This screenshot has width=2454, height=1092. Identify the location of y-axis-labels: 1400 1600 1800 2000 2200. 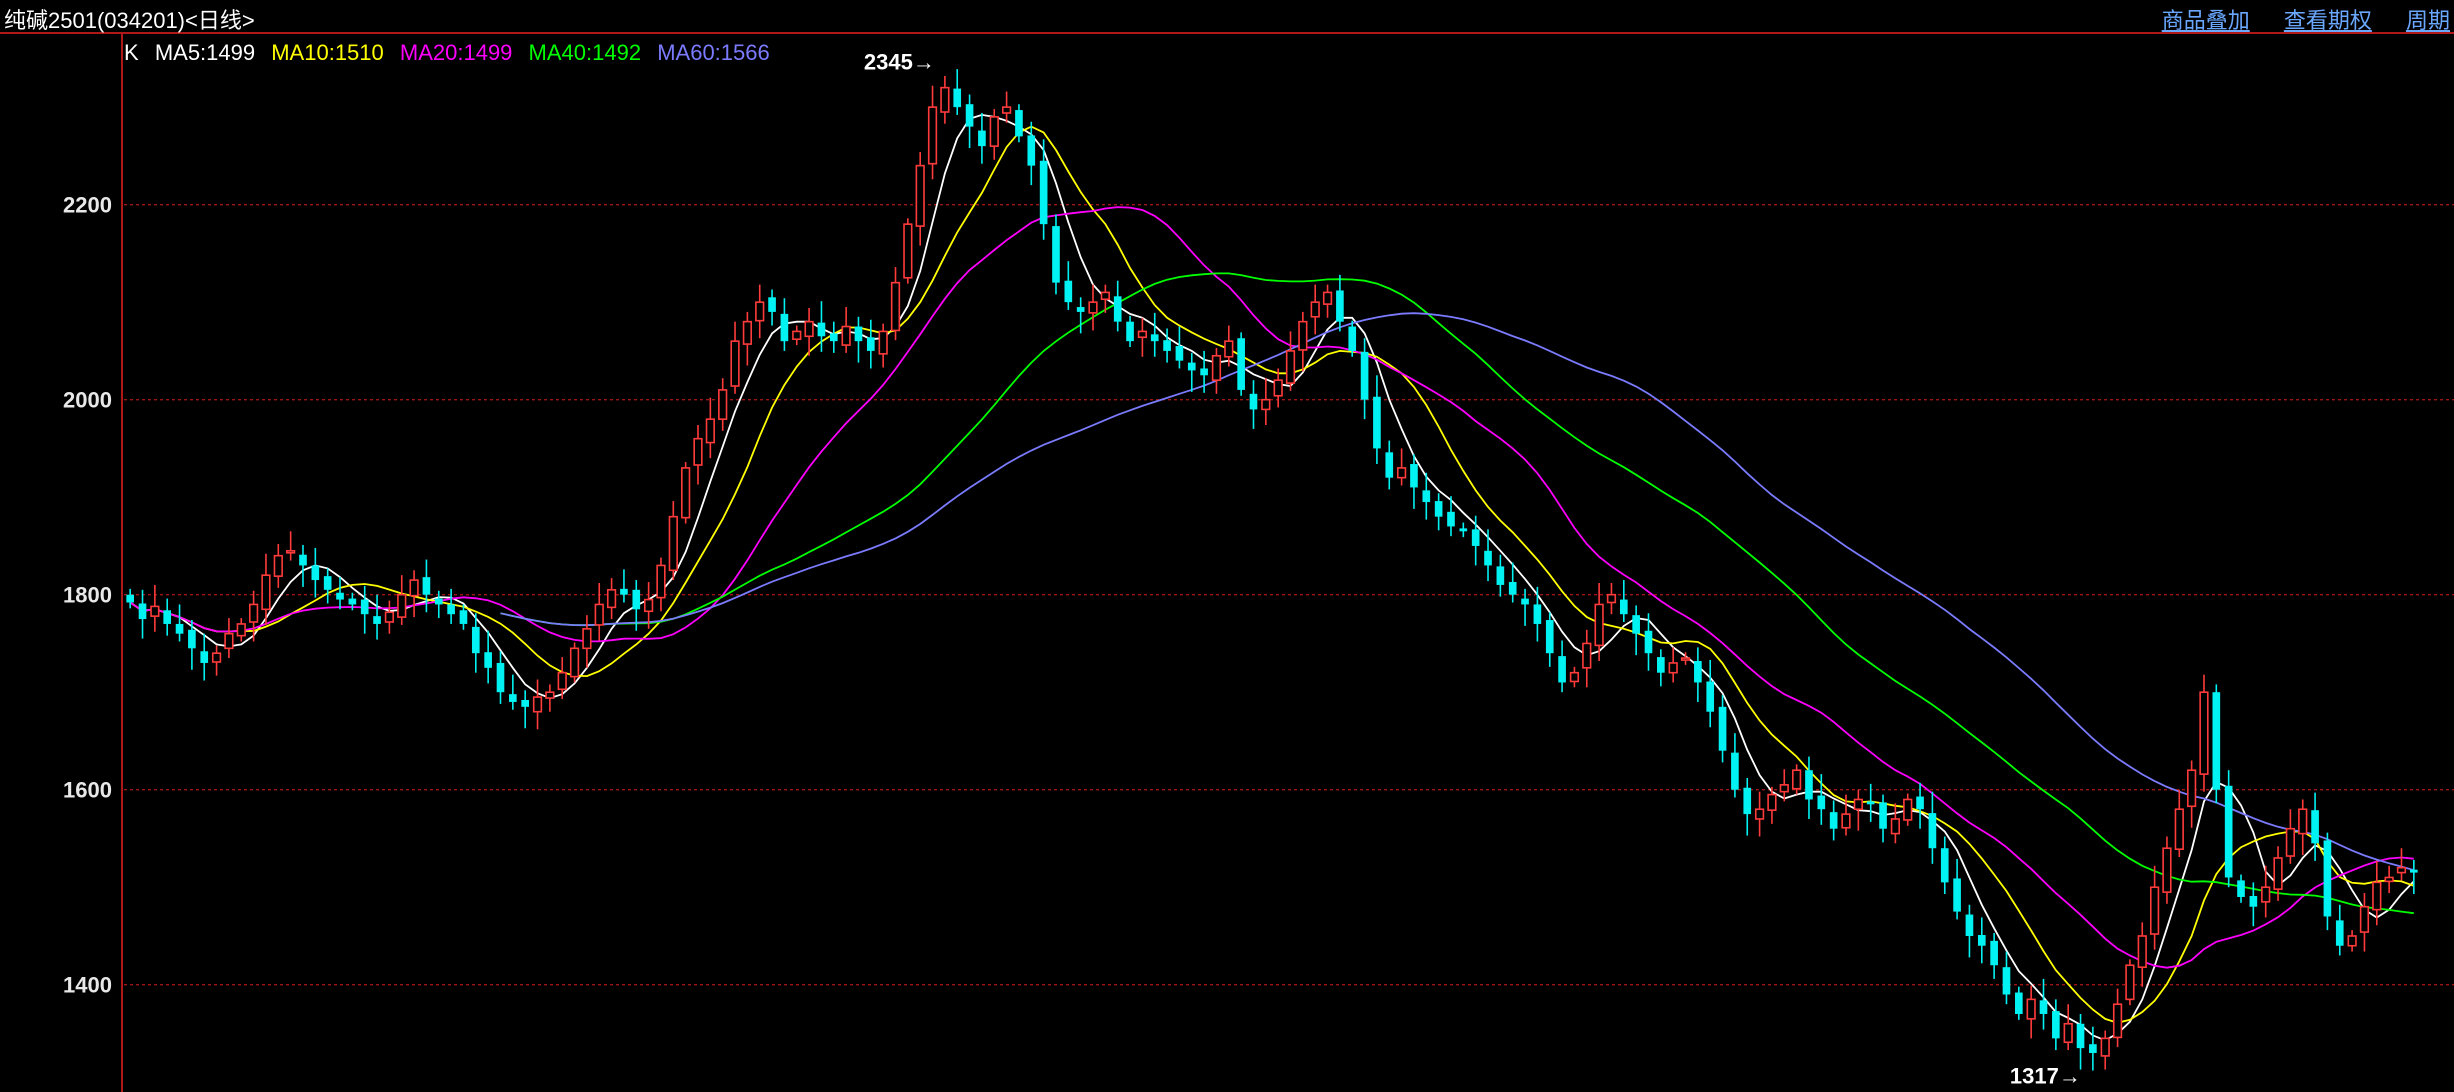
(87, 595).